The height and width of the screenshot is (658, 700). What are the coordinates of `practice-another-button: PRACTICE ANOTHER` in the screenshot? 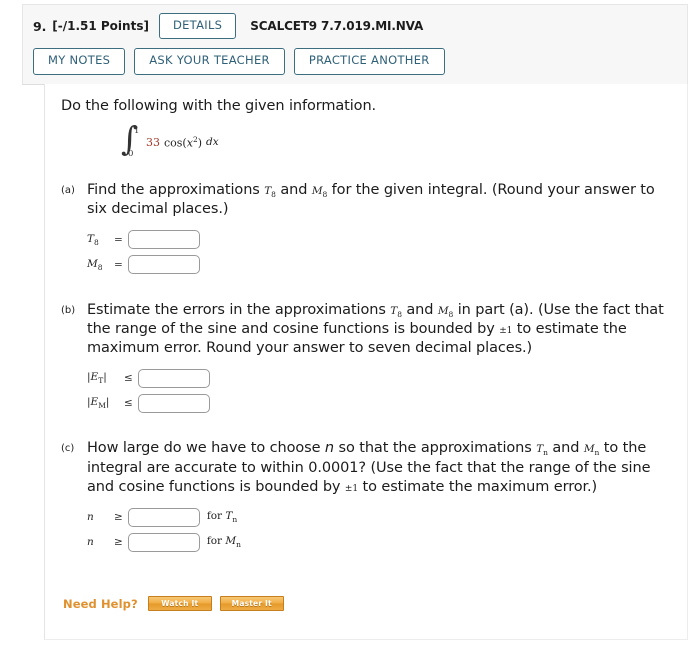 It's located at (369, 61).